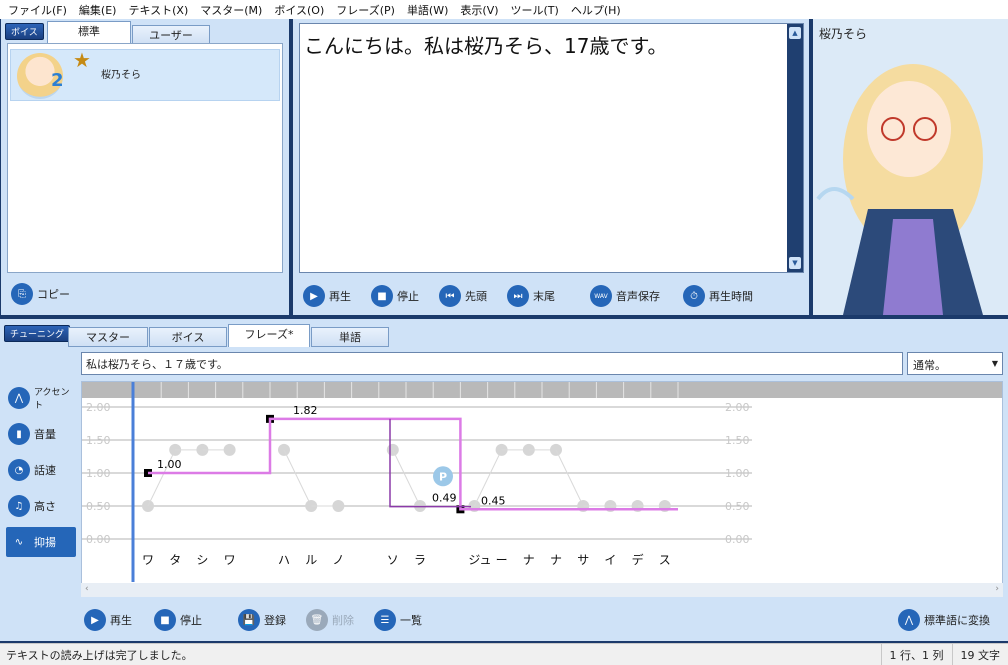 Image resolution: width=1008 pixels, height=665 pixels. Describe the element at coordinates (98, 10) in the screenshot. I see `menu-edit: 編集(E)` at that location.